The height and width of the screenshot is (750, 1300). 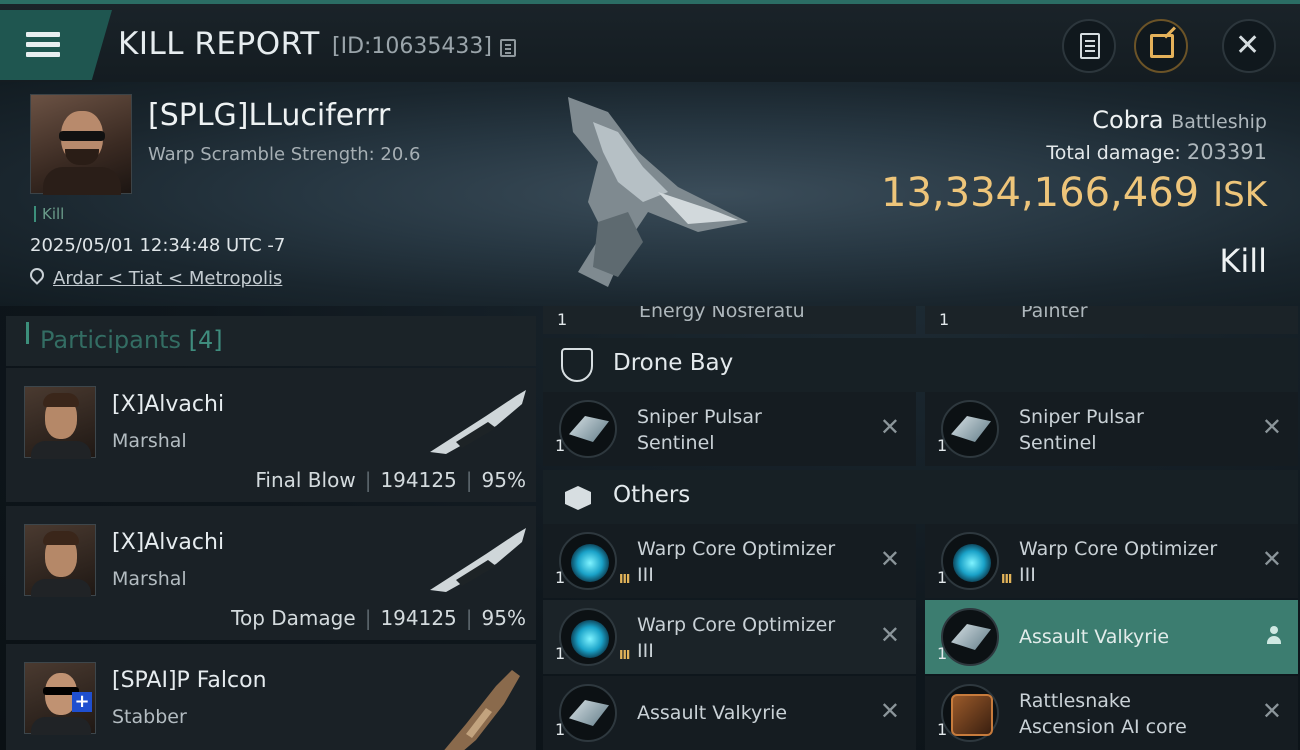 I want to click on close-icon: ✕, so click(x=1248, y=45).